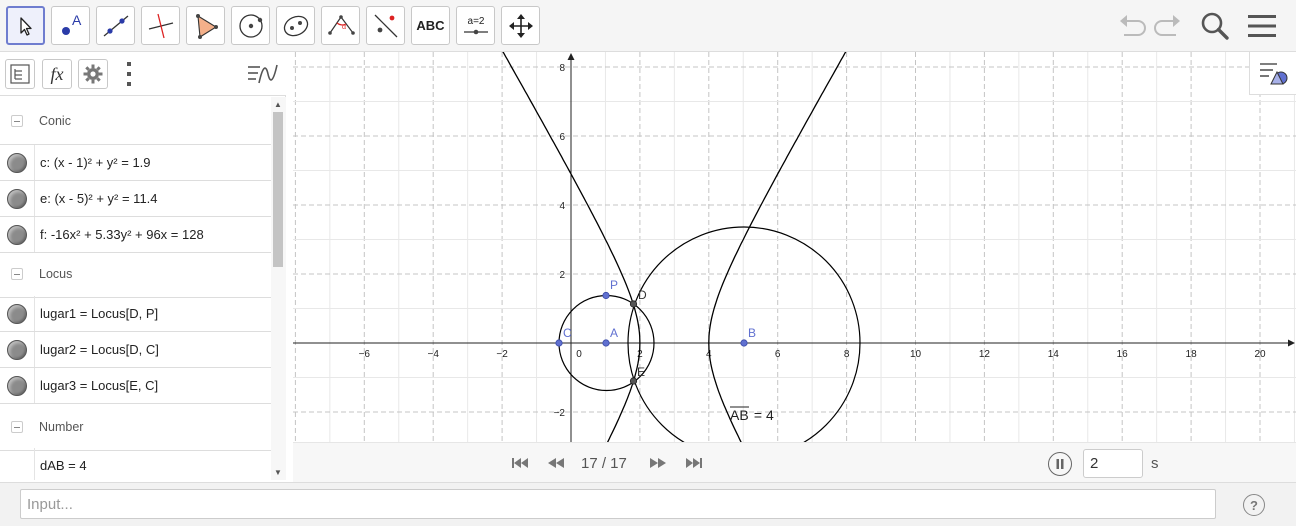 This screenshot has width=1296, height=526. What do you see at coordinates (1123, 354) in the screenshot?
I see `x-tick-label: 16` at bounding box center [1123, 354].